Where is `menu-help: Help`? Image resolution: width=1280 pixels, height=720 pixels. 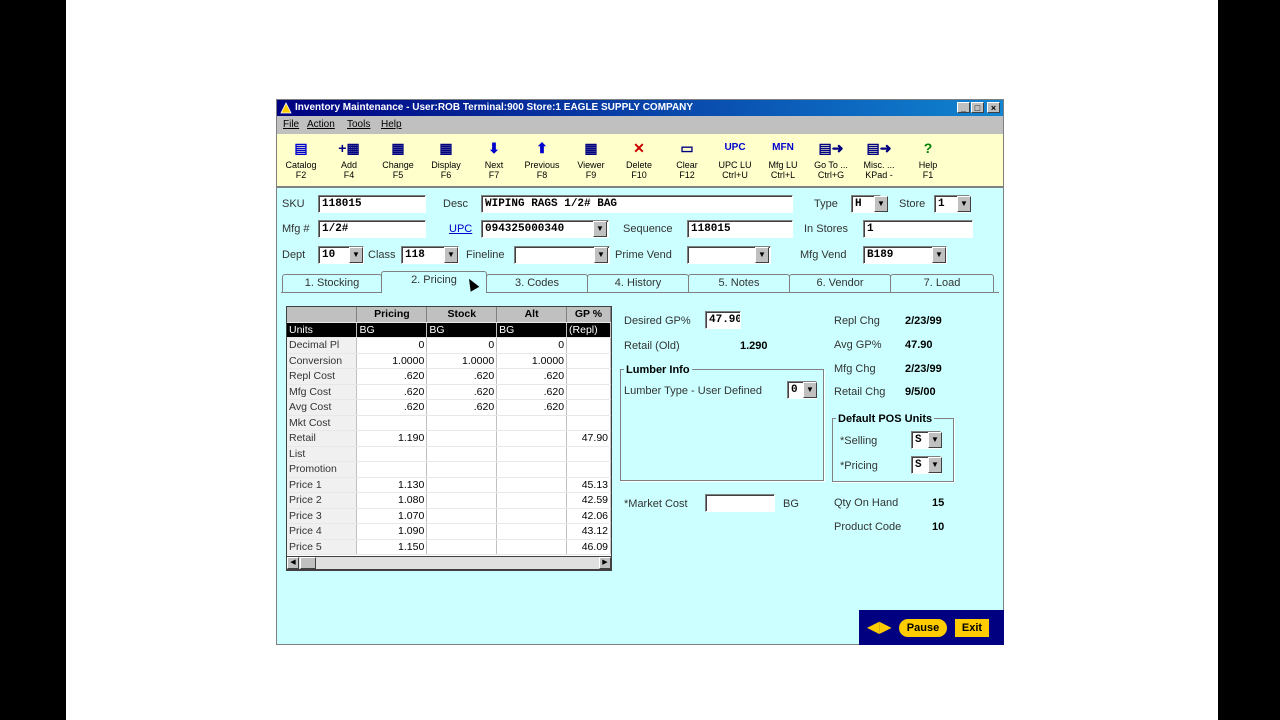 menu-help: Help is located at coordinates (391, 125).